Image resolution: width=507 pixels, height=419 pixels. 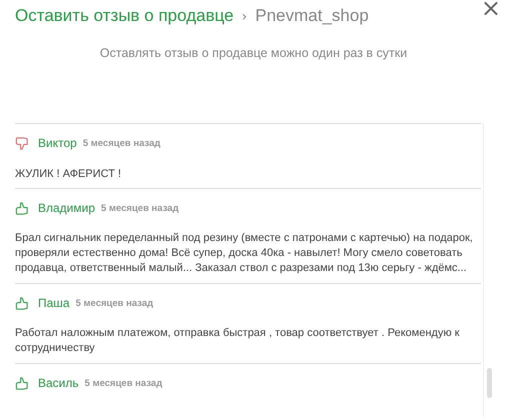 I want to click on shop-name: Pnevmat_shop, so click(x=312, y=16).